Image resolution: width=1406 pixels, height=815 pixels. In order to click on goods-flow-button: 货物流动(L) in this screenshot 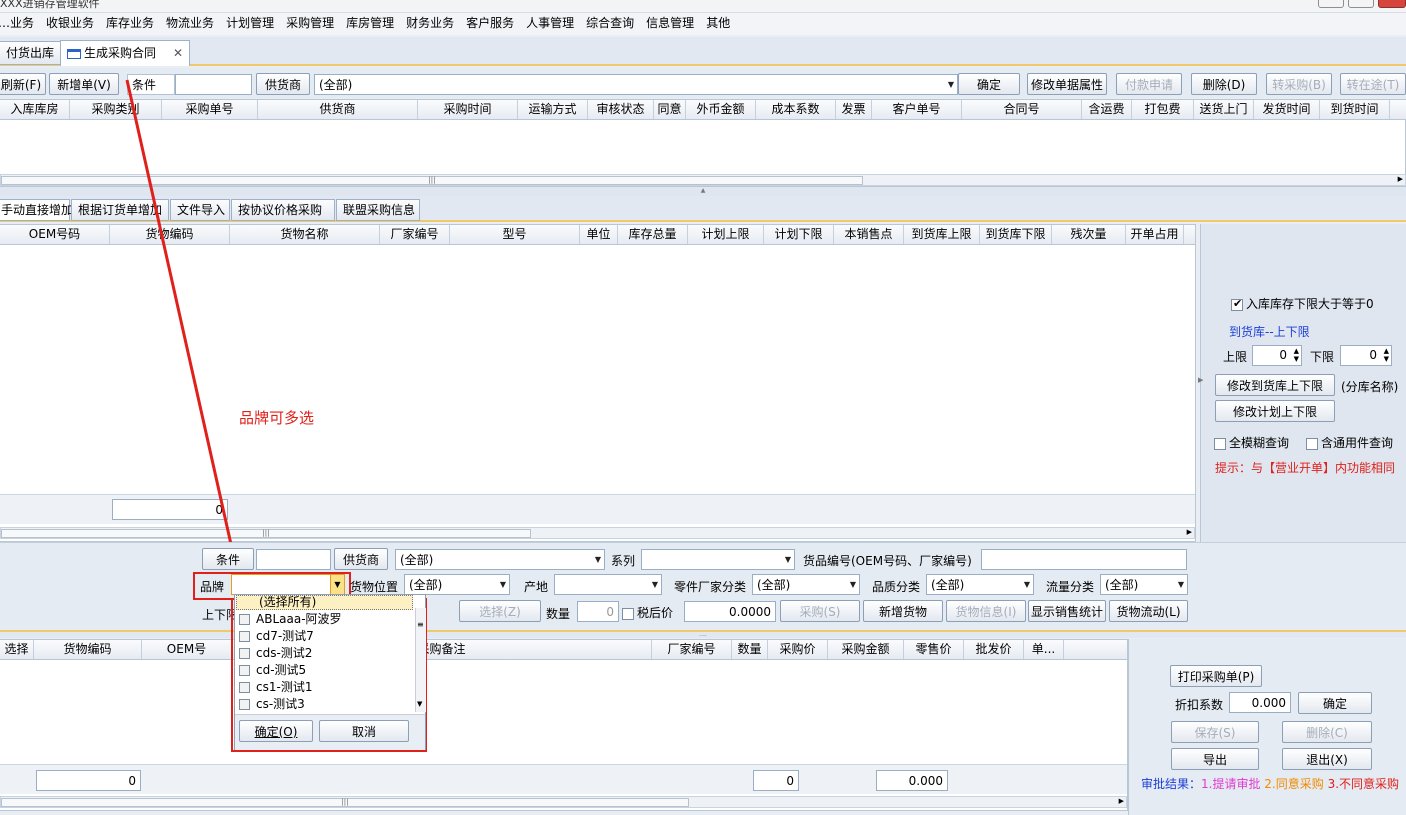, I will do `click(1148, 611)`.